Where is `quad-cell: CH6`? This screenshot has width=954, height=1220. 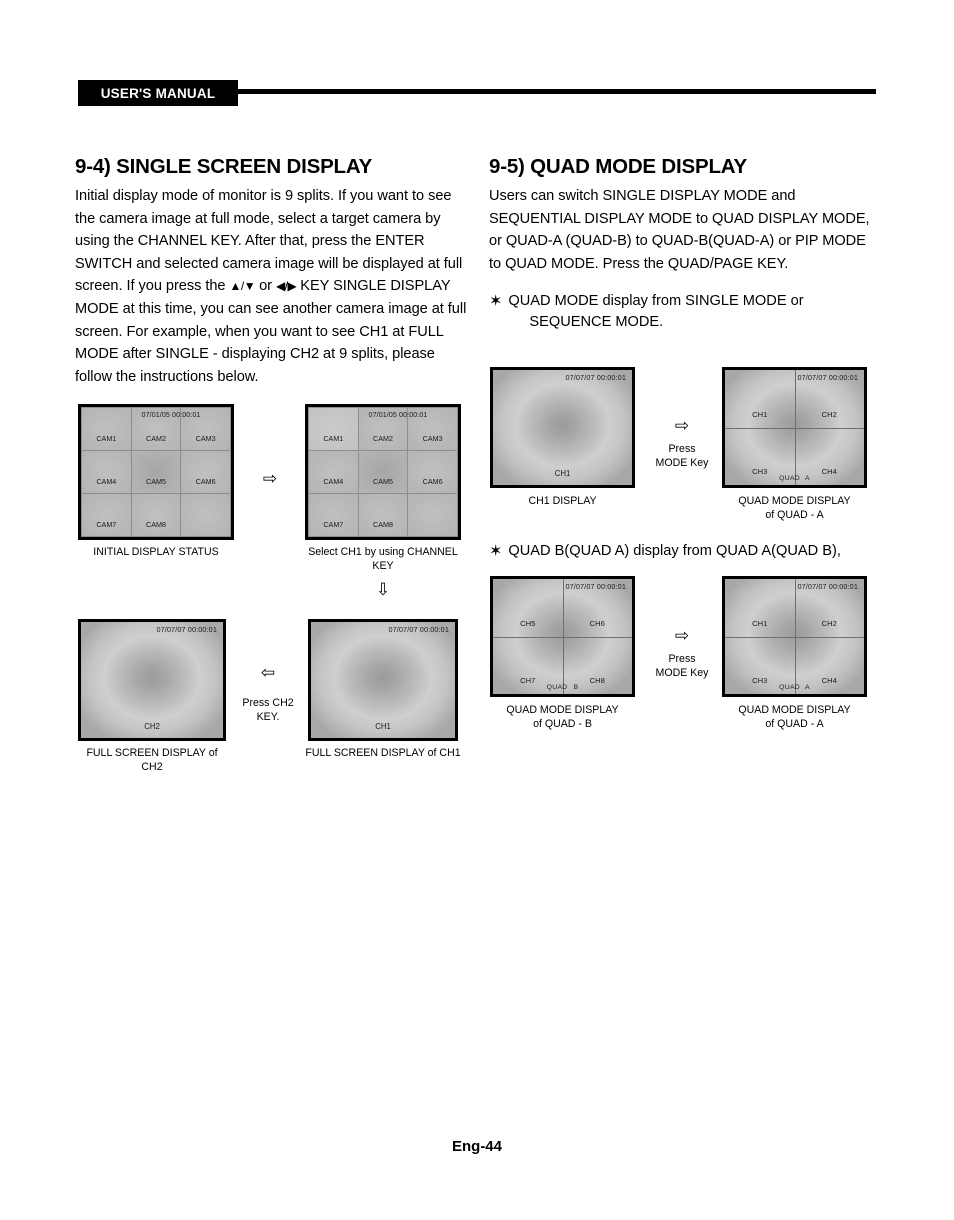 quad-cell: CH6 is located at coordinates (598, 608).